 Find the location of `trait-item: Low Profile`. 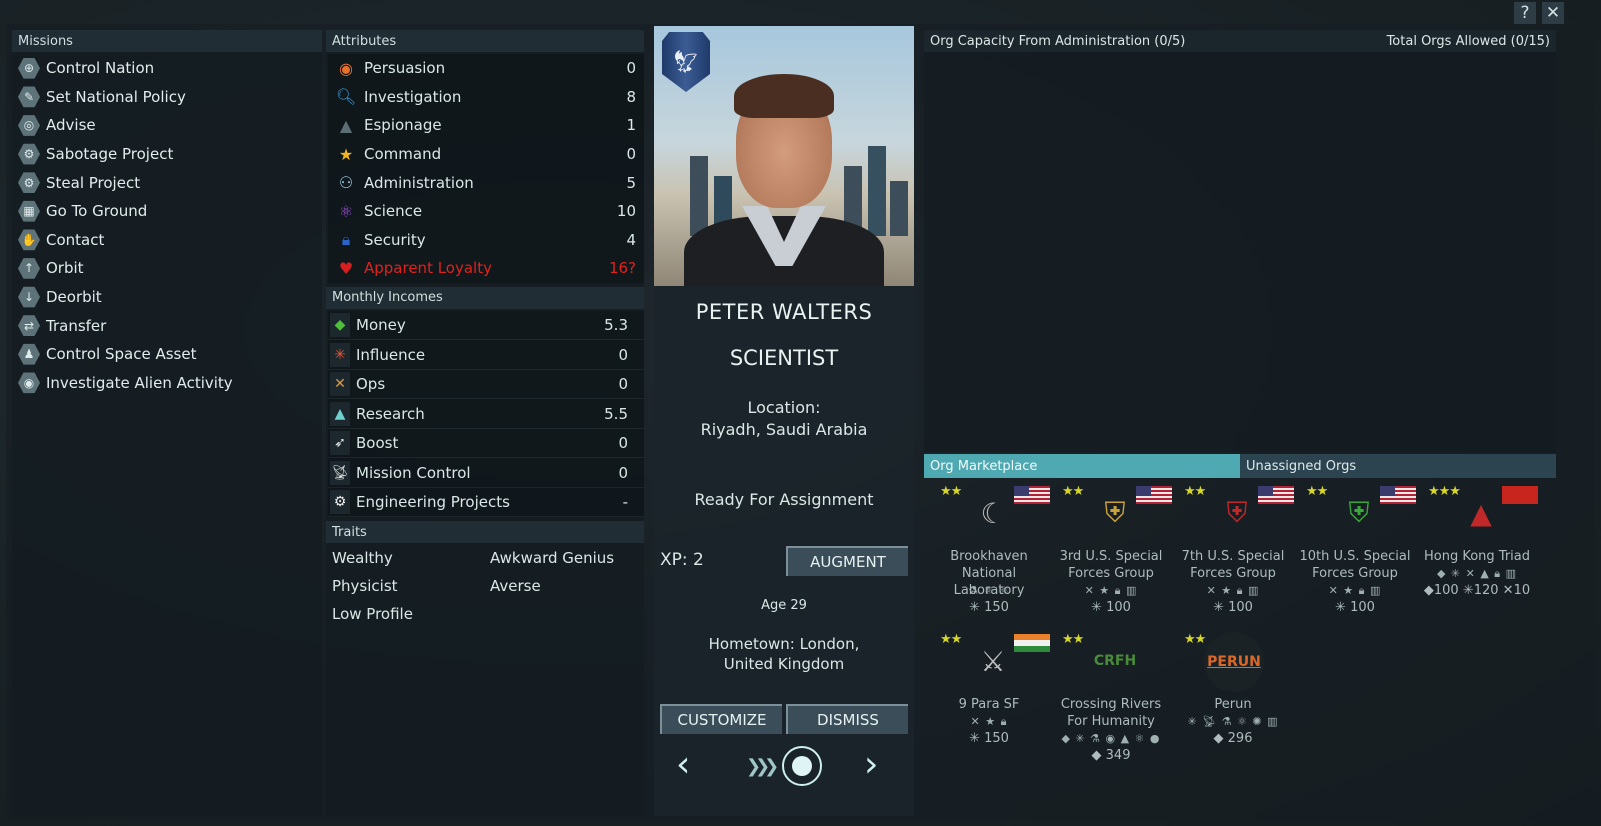

trait-item: Low Profile is located at coordinates (372, 614).